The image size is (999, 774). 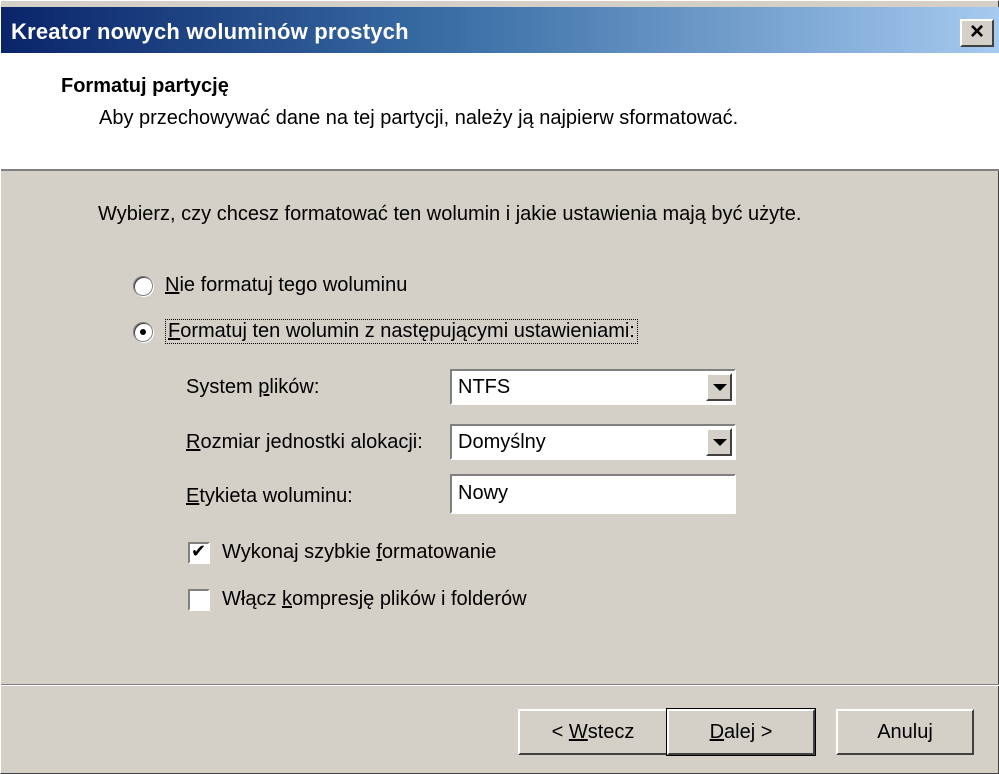 I want to click on next-button: Dalej >, so click(x=741, y=732).